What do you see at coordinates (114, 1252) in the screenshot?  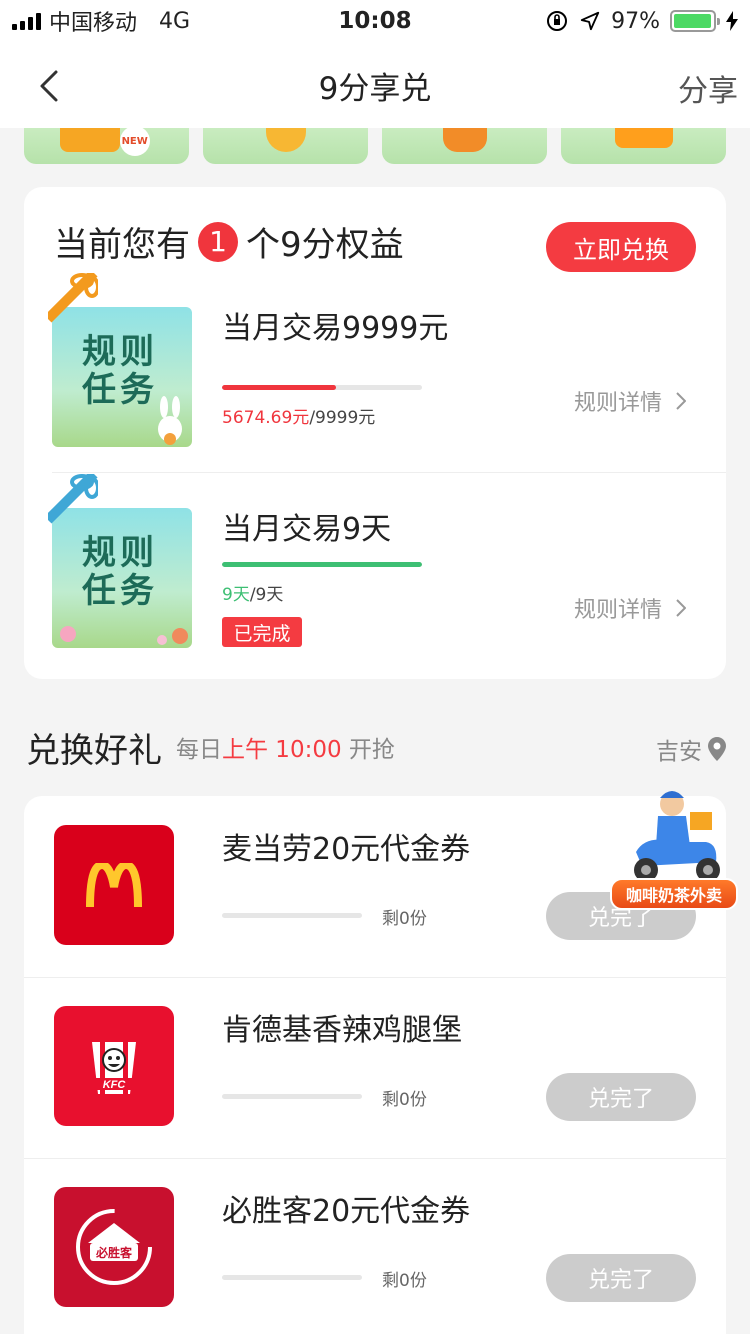 I see `pizzahut-logo-text: 必胜客` at bounding box center [114, 1252].